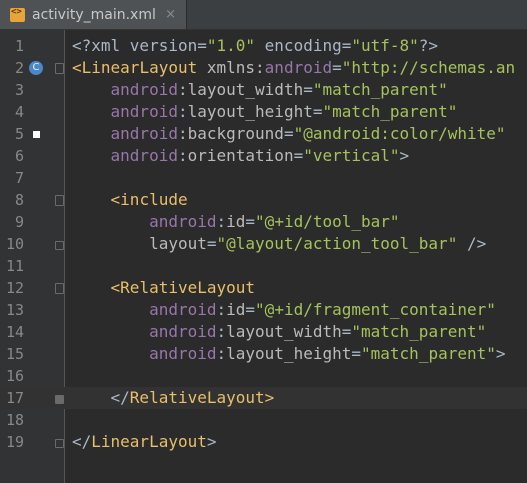 Image resolution: width=527 pixels, height=483 pixels. What do you see at coordinates (263, 178) in the screenshot?
I see `code-line: 7` at bounding box center [263, 178].